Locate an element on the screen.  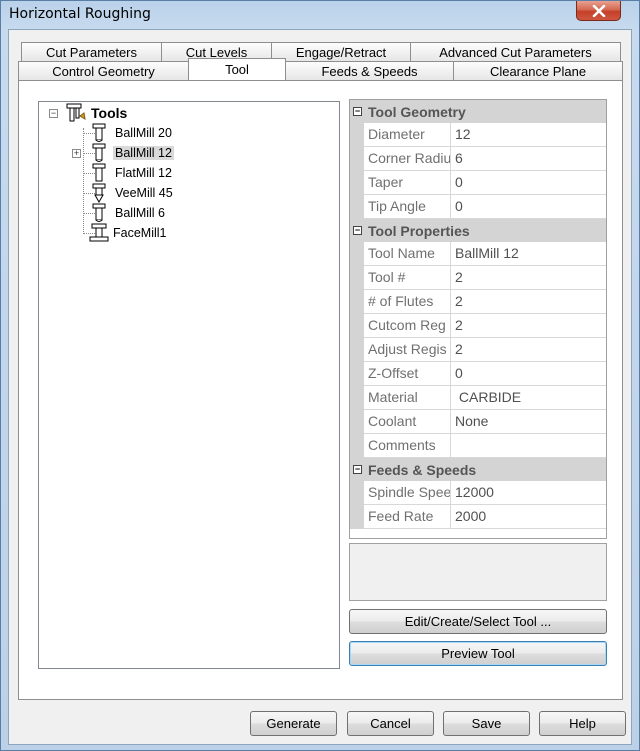
close-button is located at coordinates (598, 11).